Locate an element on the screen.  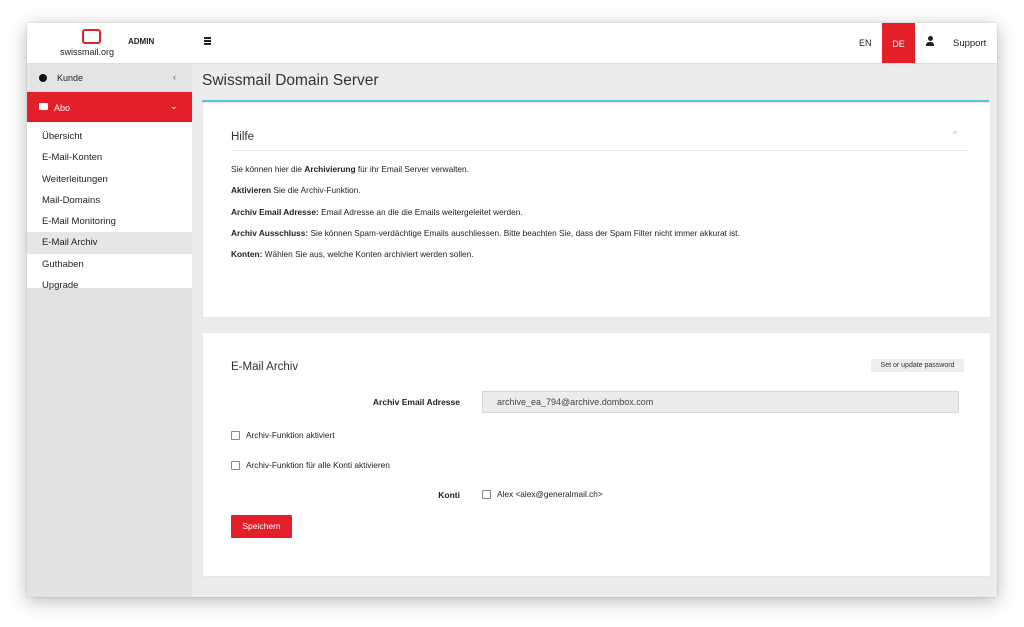
archive-title: E-Mail Archiv is located at coordinates (265, 367).